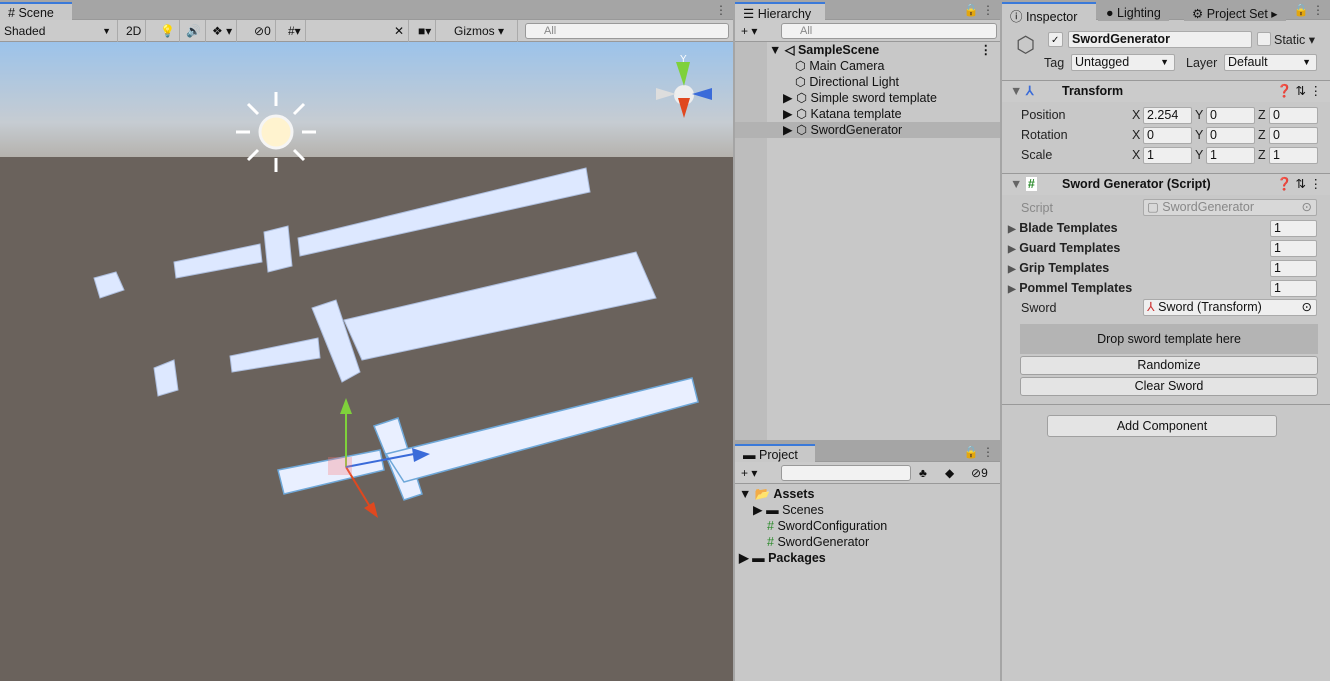 This screenshot has height=681, width=1330. I want to click on static-checkbox, so click(1264, 39).